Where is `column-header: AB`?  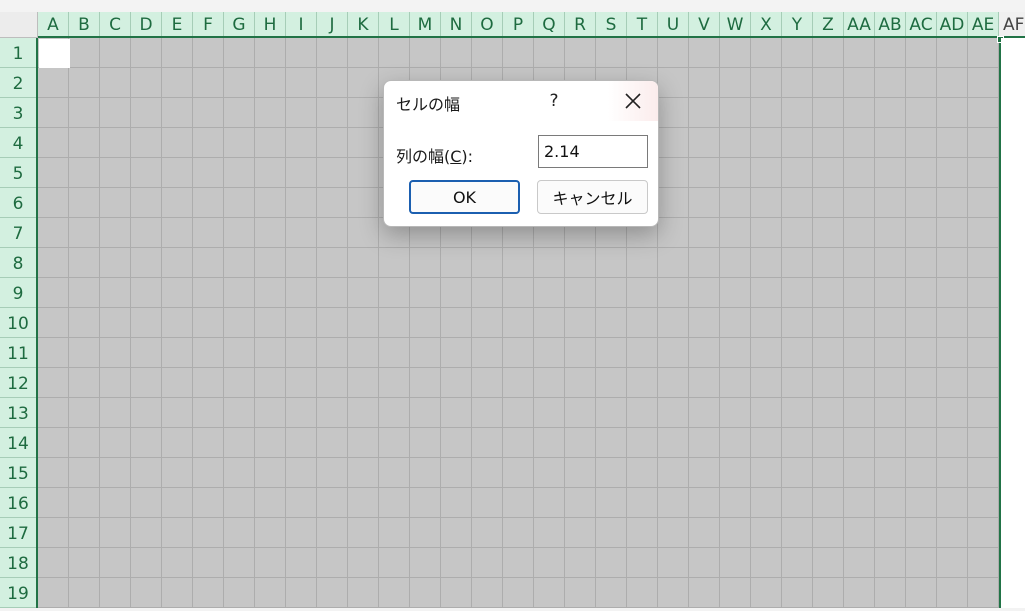
column-header: AB is located at coordinates (890, 24).